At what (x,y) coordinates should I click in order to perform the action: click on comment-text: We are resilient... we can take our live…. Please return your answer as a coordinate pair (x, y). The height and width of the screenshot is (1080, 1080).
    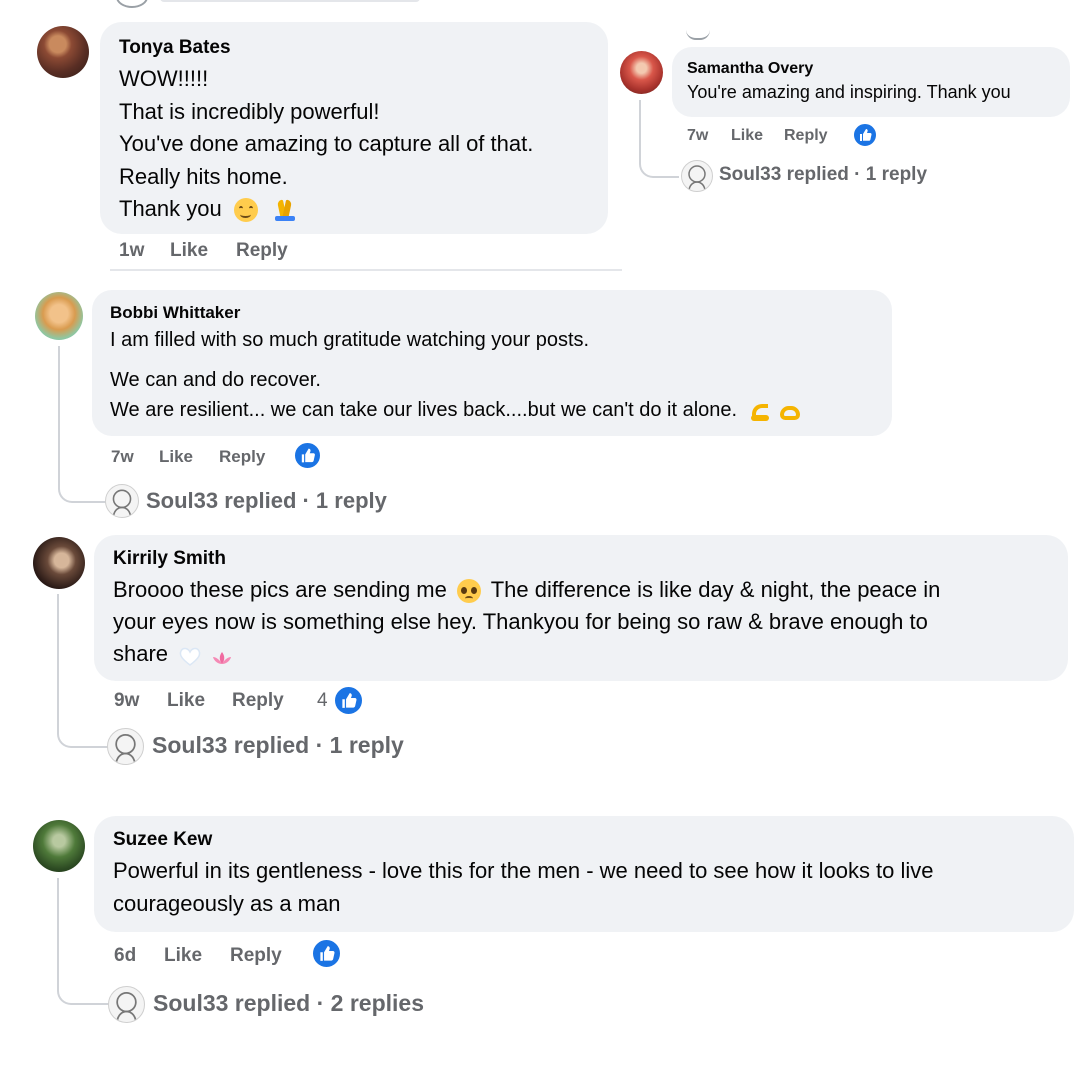
    Looking at the image, I should click on (424, 410).